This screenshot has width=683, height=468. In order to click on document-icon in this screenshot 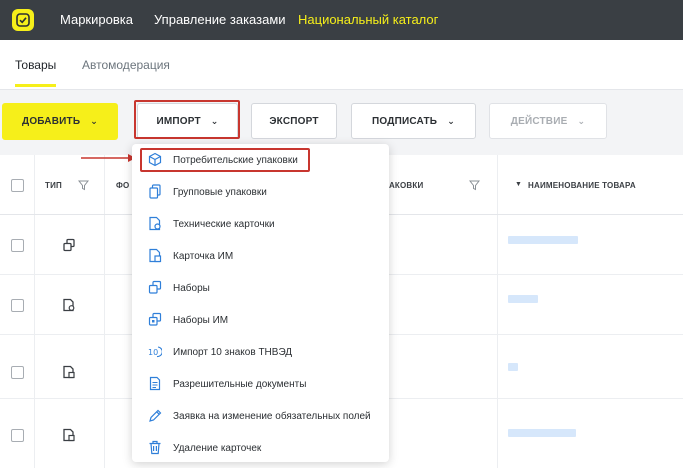, I will do `click(155, 383)`.